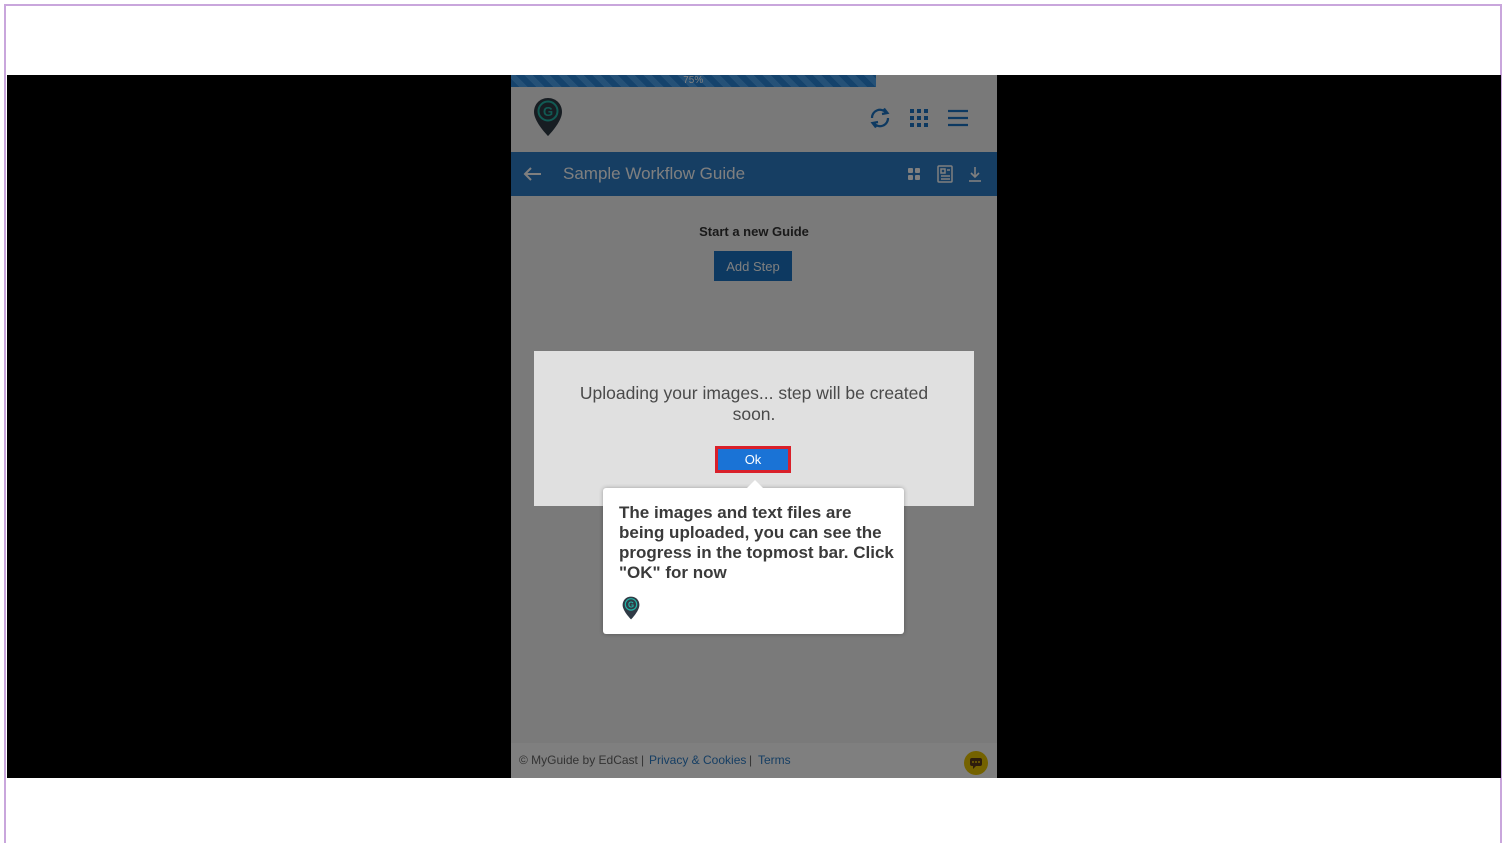  What do you see at coordinates (755, 484) in the screenshot?
I see `tooltip-pointer` at bounding box center [755, 484].